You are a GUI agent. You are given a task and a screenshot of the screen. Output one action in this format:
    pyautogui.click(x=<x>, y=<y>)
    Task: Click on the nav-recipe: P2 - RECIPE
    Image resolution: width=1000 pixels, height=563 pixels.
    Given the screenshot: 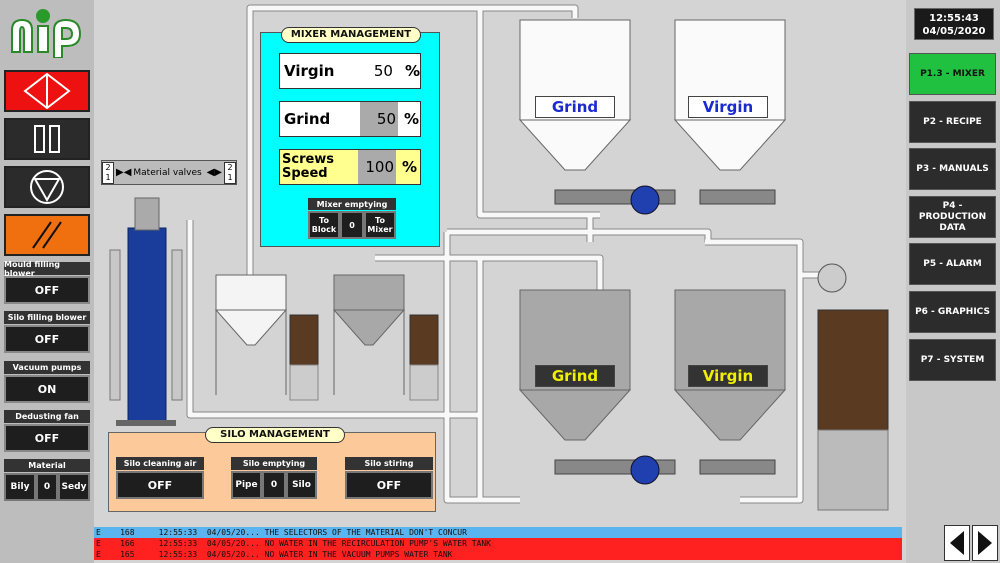 What is the action you would take?
    pyautogui.click(x=952, y=122)
    